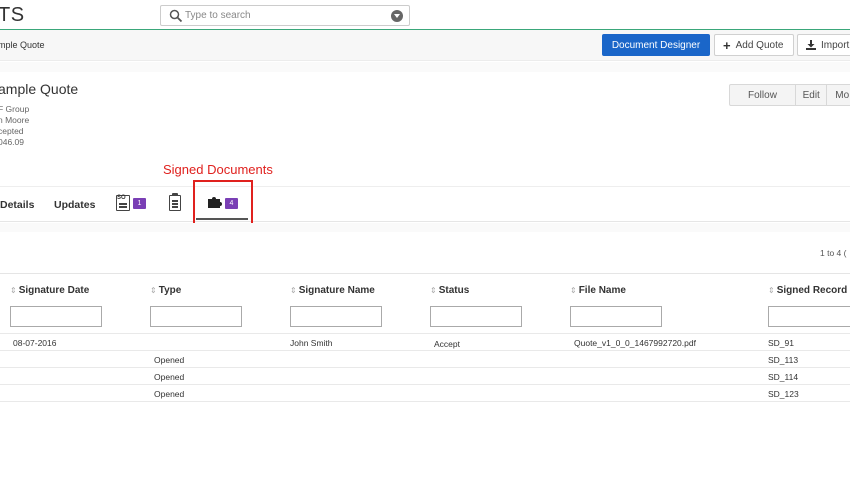 This screenshot has width=850, height=485. I want to click on cell-date: 08-07-2016, so click(35, 343).